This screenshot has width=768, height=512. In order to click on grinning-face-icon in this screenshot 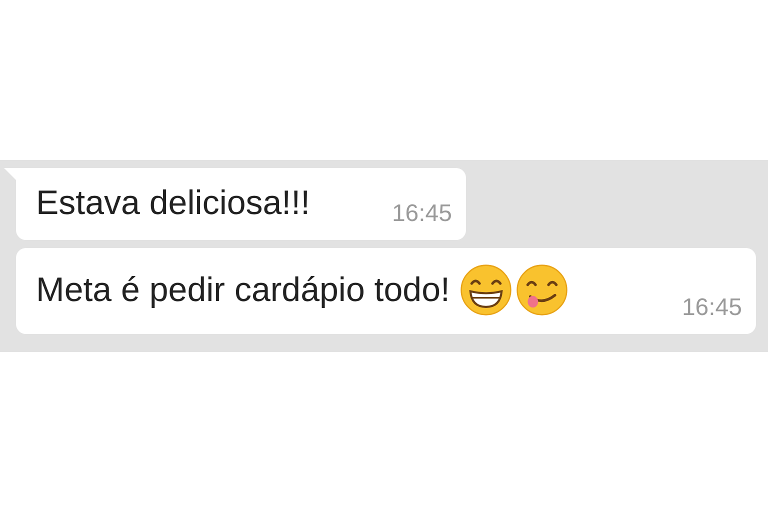, I will do `click(486, 290)`.